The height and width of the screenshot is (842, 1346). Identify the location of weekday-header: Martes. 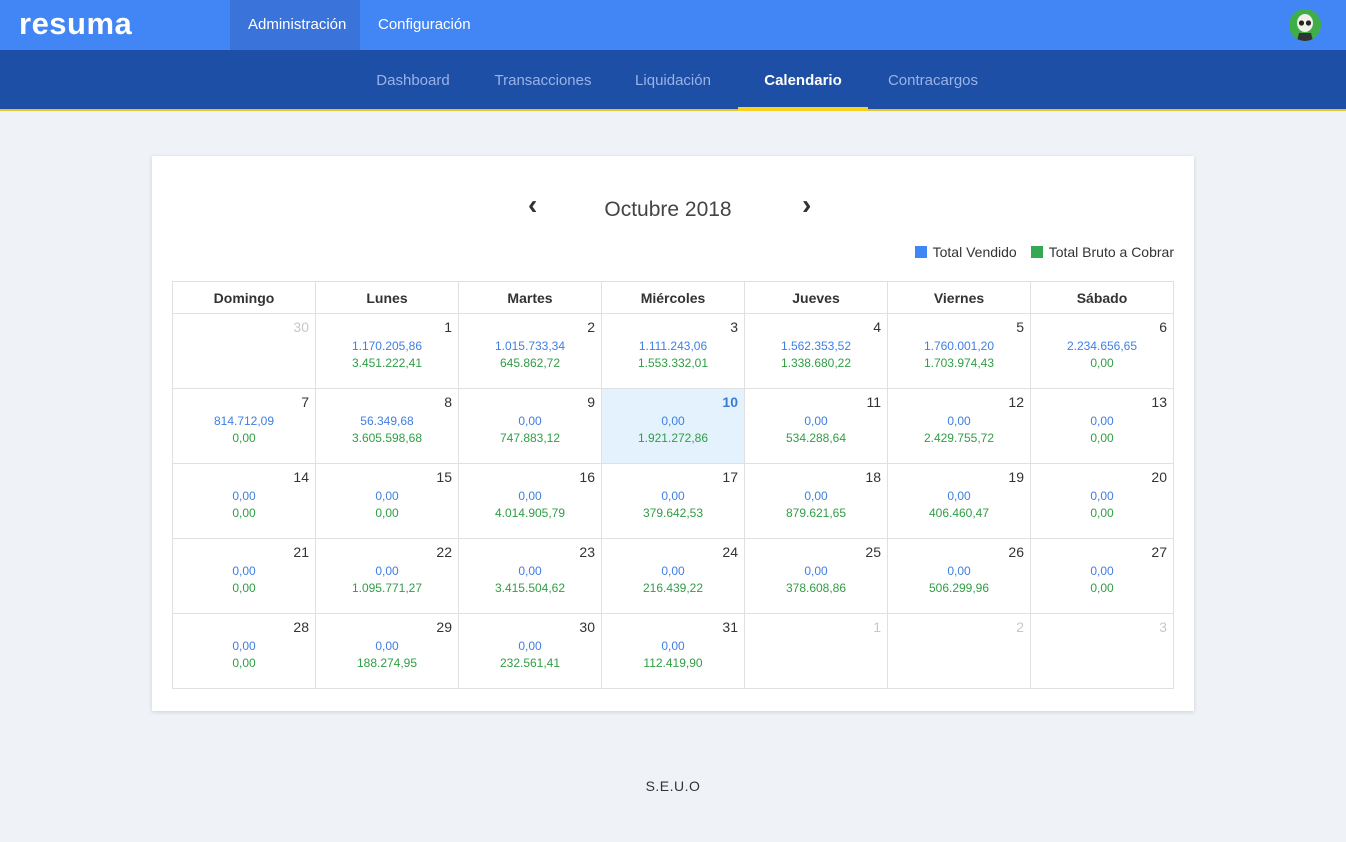
(530, 297).